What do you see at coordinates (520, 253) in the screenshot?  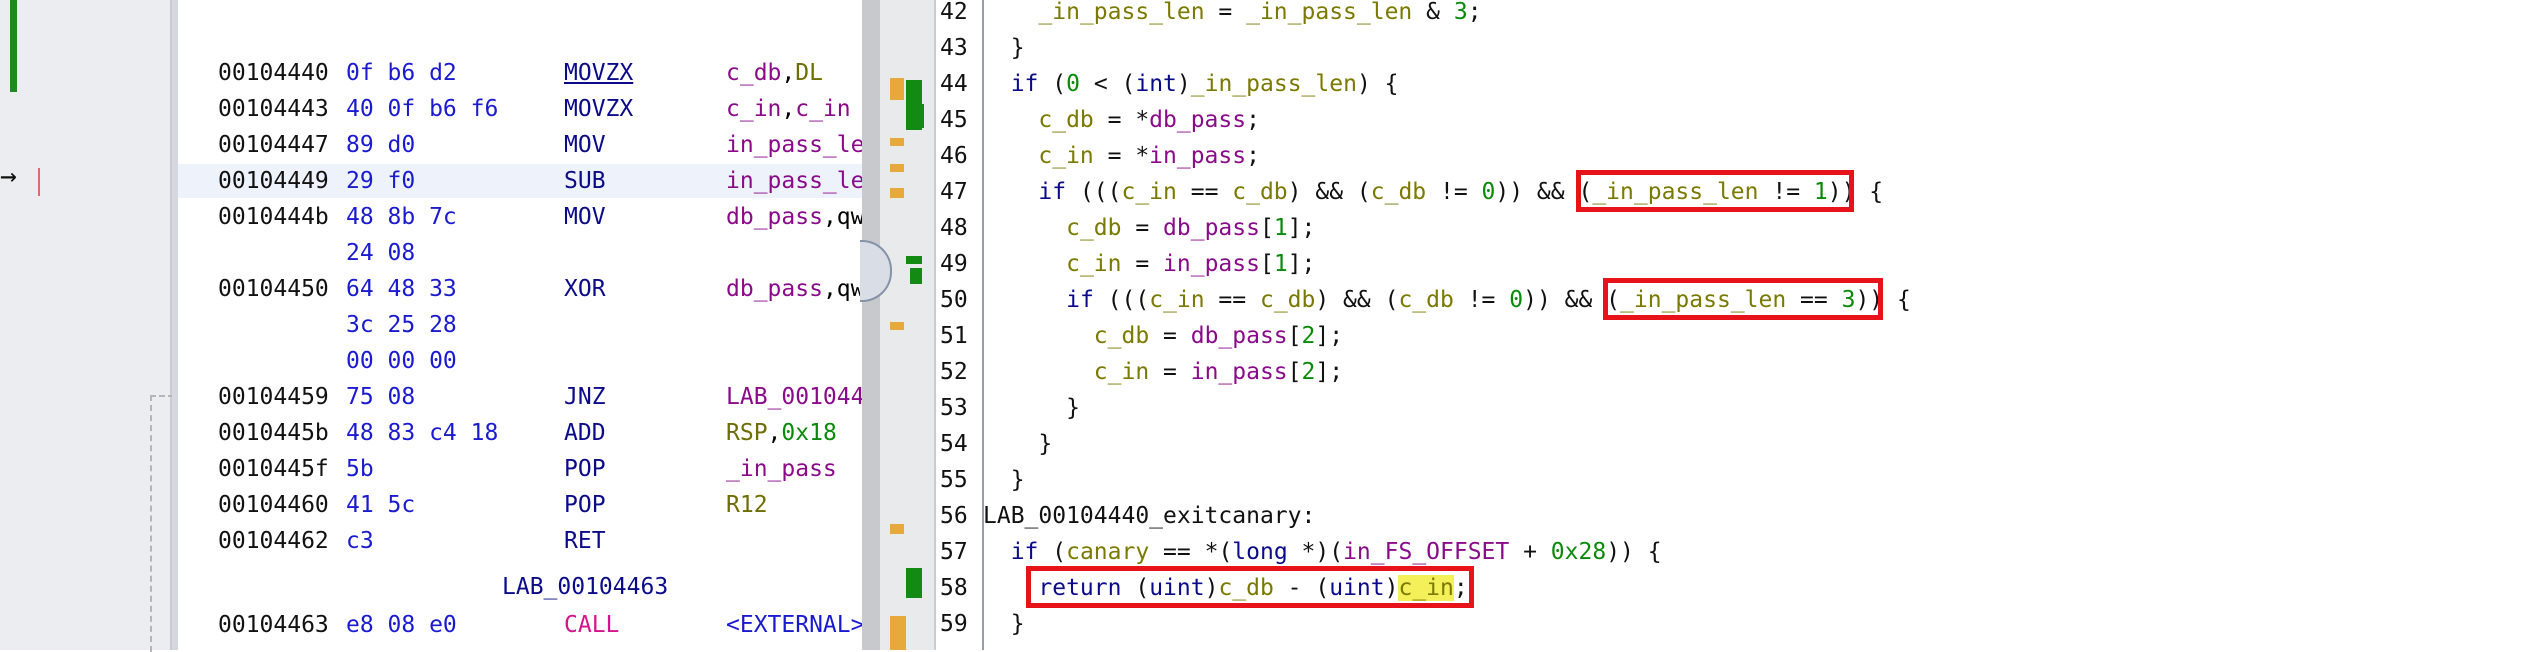 I see `listing-row: 24 08` at bounding box center [520, 253].